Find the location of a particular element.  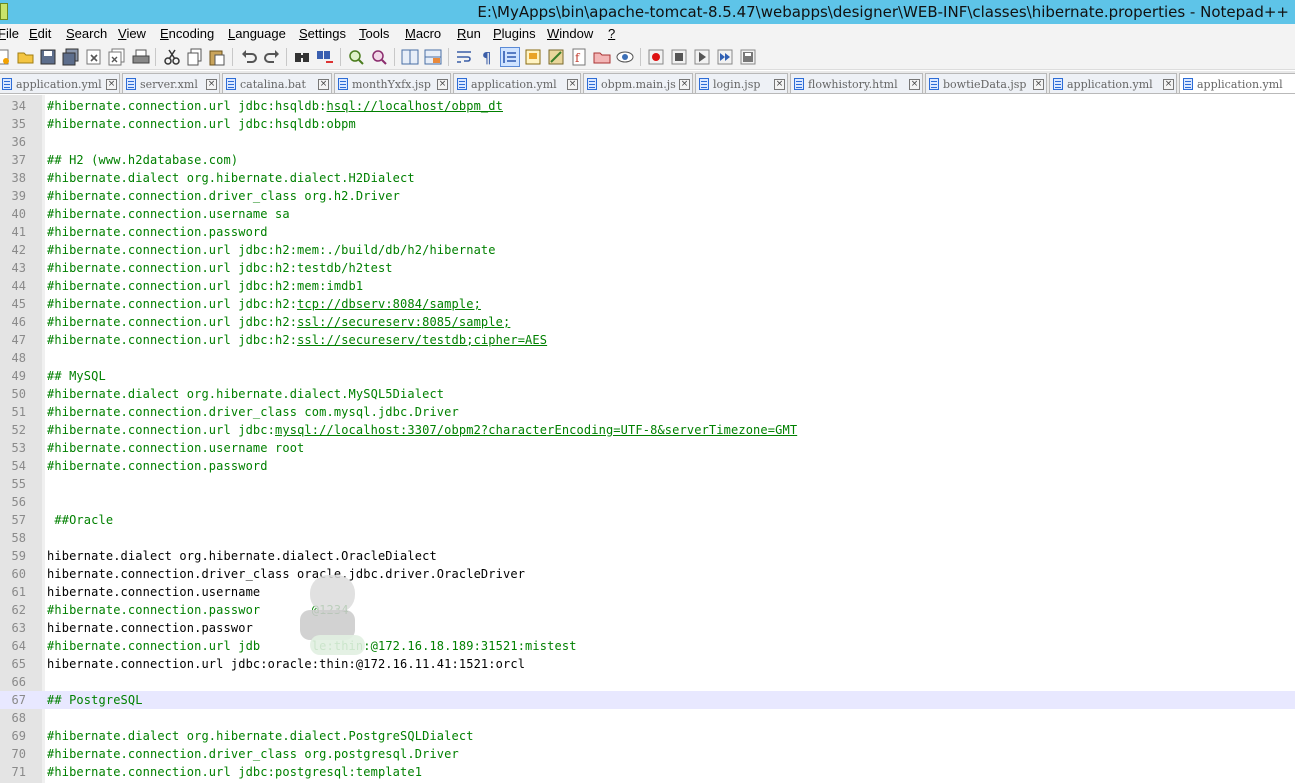

code-line: 67 ## PostgreSQL is located at coordinates (647, 700).